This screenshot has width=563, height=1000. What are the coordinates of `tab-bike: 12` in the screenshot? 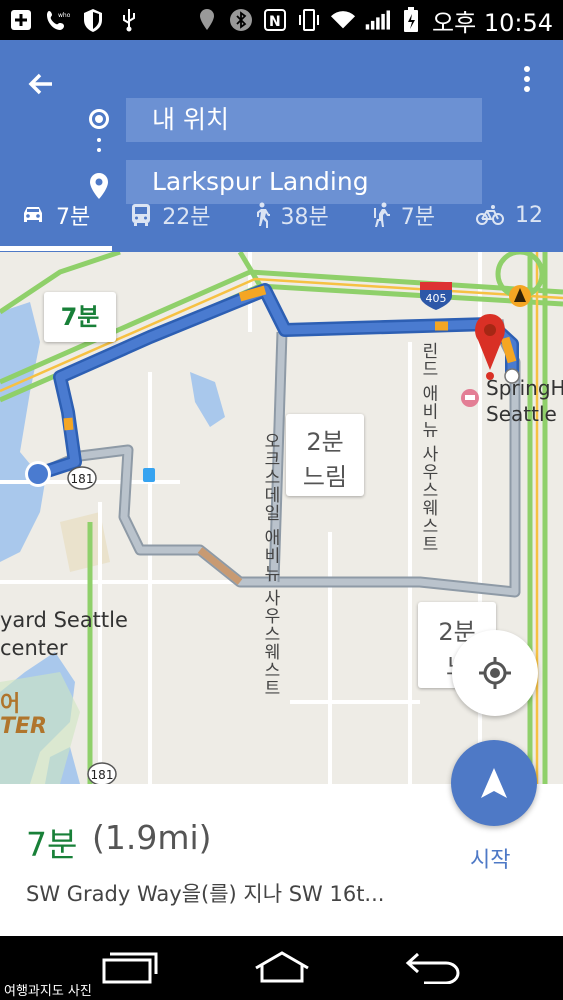 It's located at (489, 215).